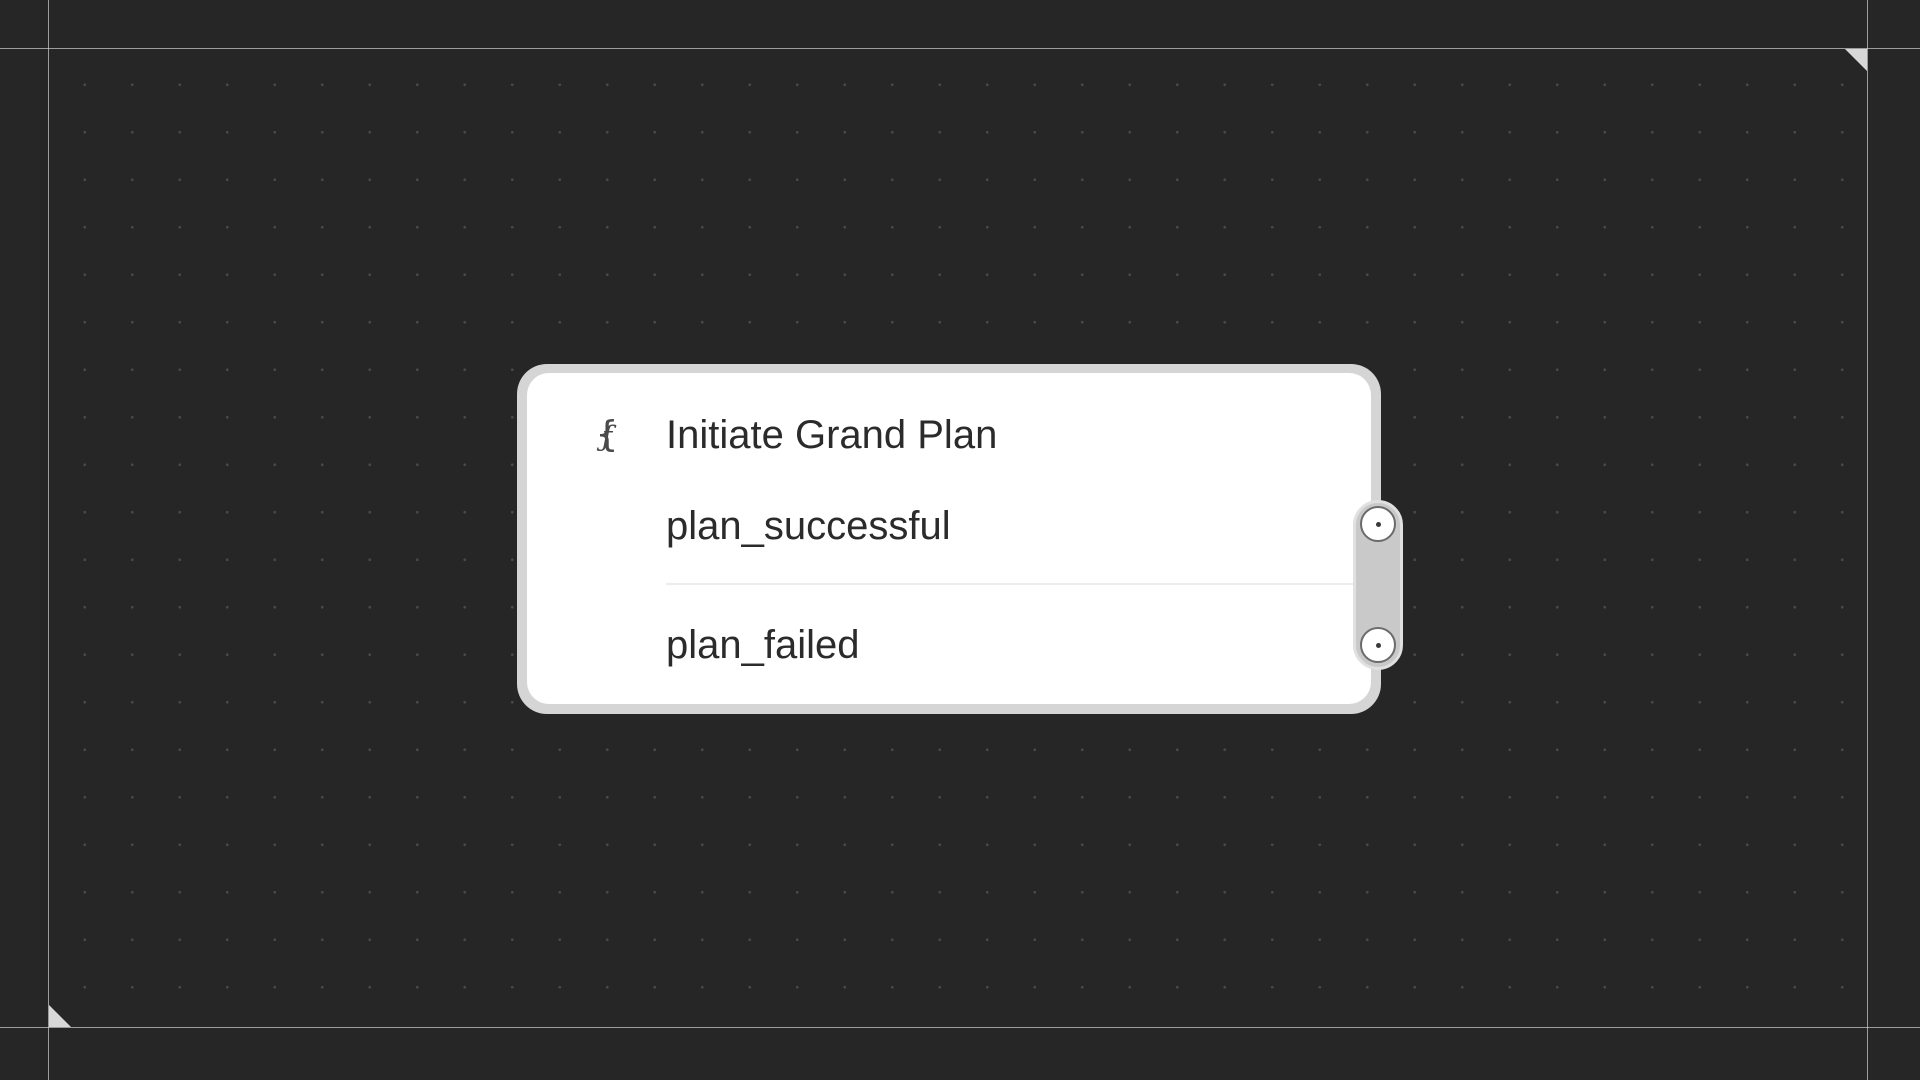 The width and height of the screenshot is (1920, 1080). What do you see at coordinates (607, 434) in the screenshot?
I see `function-braces-icon: { ƒ` at bounding box center [607, 434].